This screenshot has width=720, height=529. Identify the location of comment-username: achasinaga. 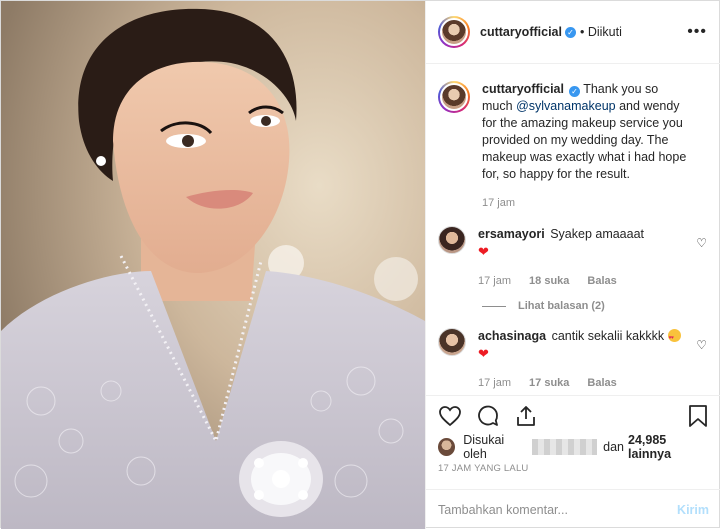
(512, 336).